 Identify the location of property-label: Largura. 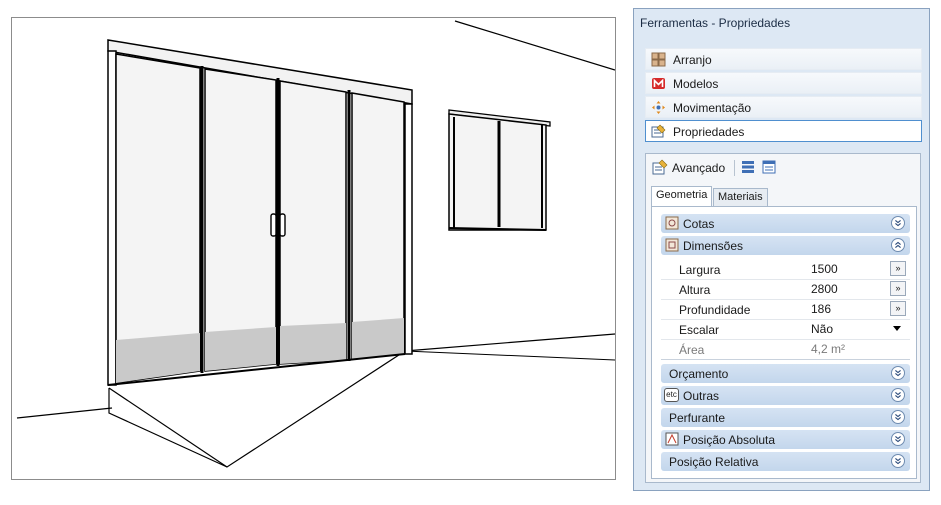
(700, 270).